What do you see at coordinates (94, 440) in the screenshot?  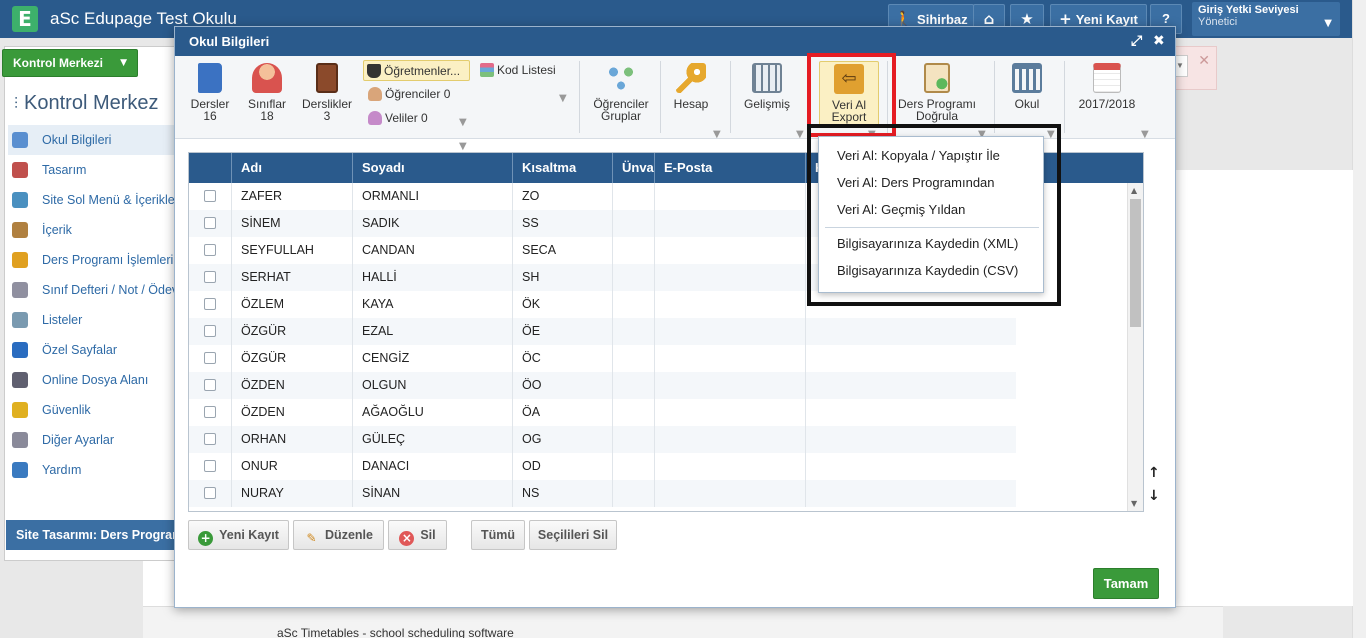 I see `sidebar-item: Diğer Ayarlar` at bounding box center [94, 440].